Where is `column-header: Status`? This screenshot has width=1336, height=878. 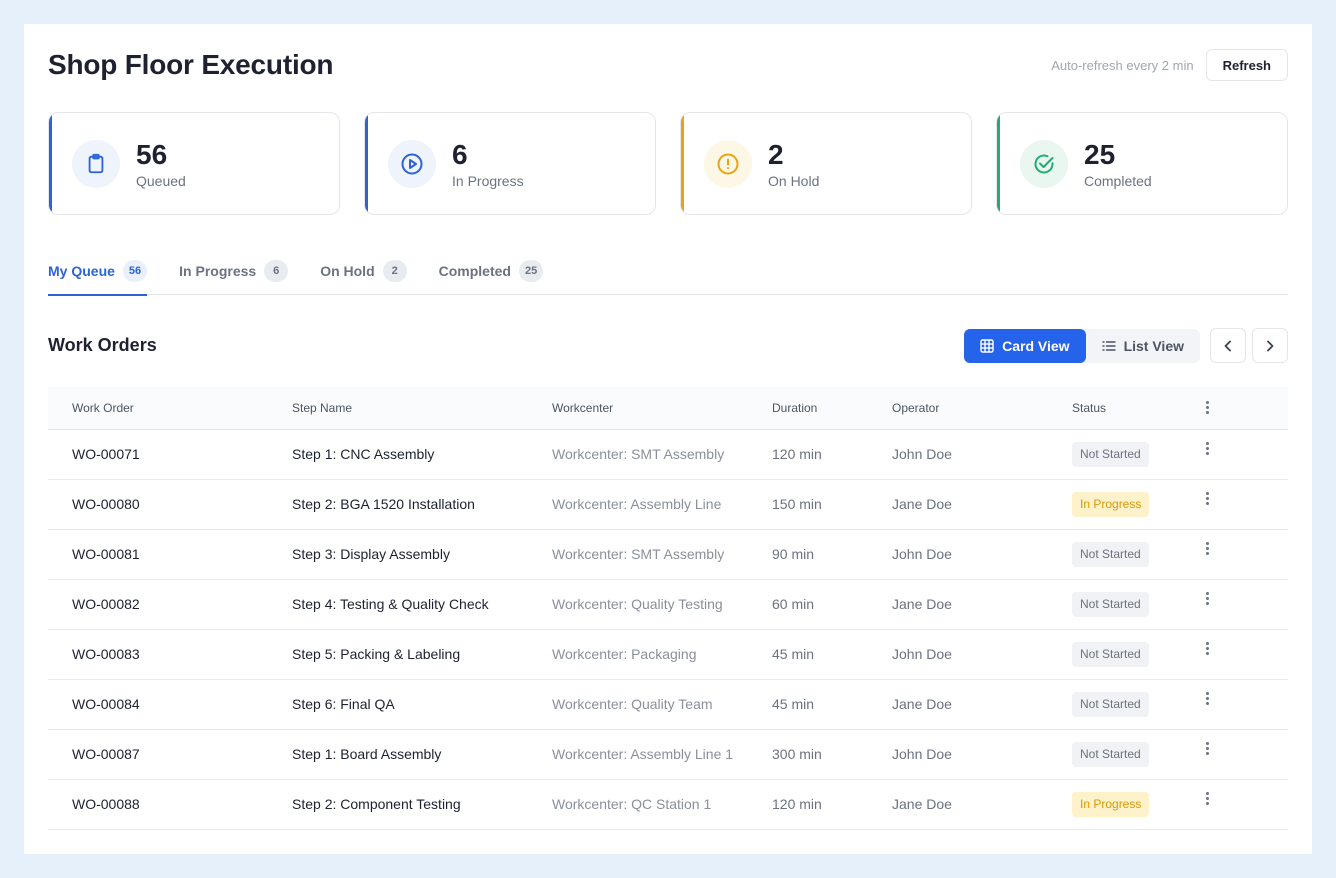
column-header: Status is located at coordinates (1137, 408).